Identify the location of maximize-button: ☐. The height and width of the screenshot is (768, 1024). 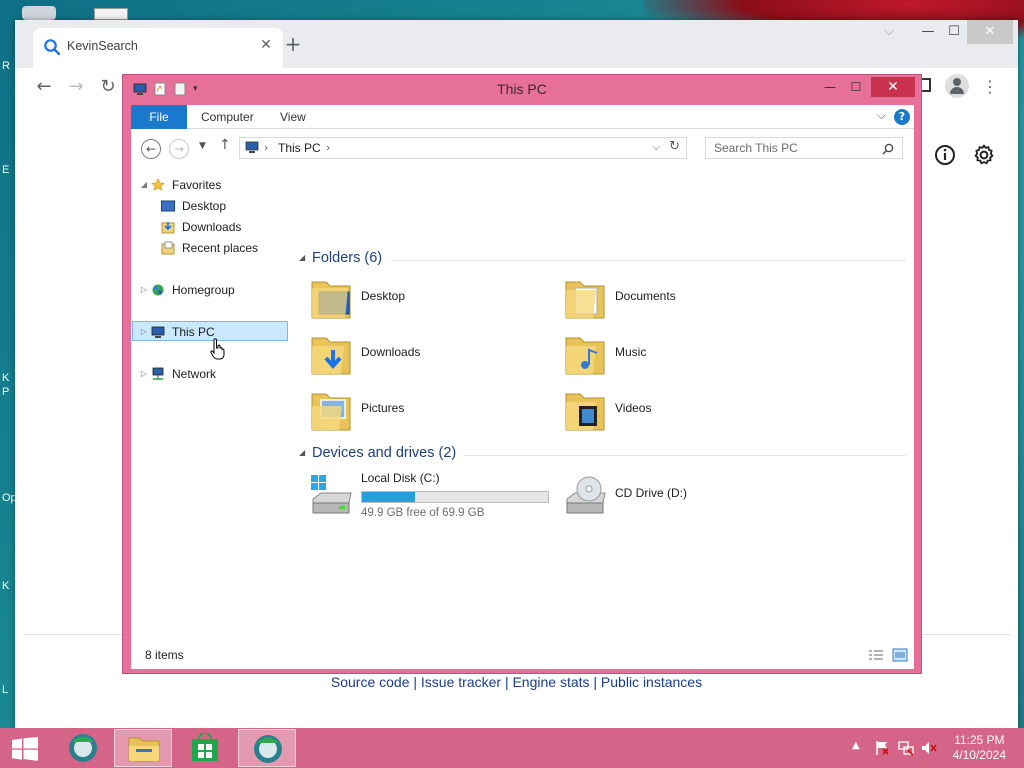
(954, 32).